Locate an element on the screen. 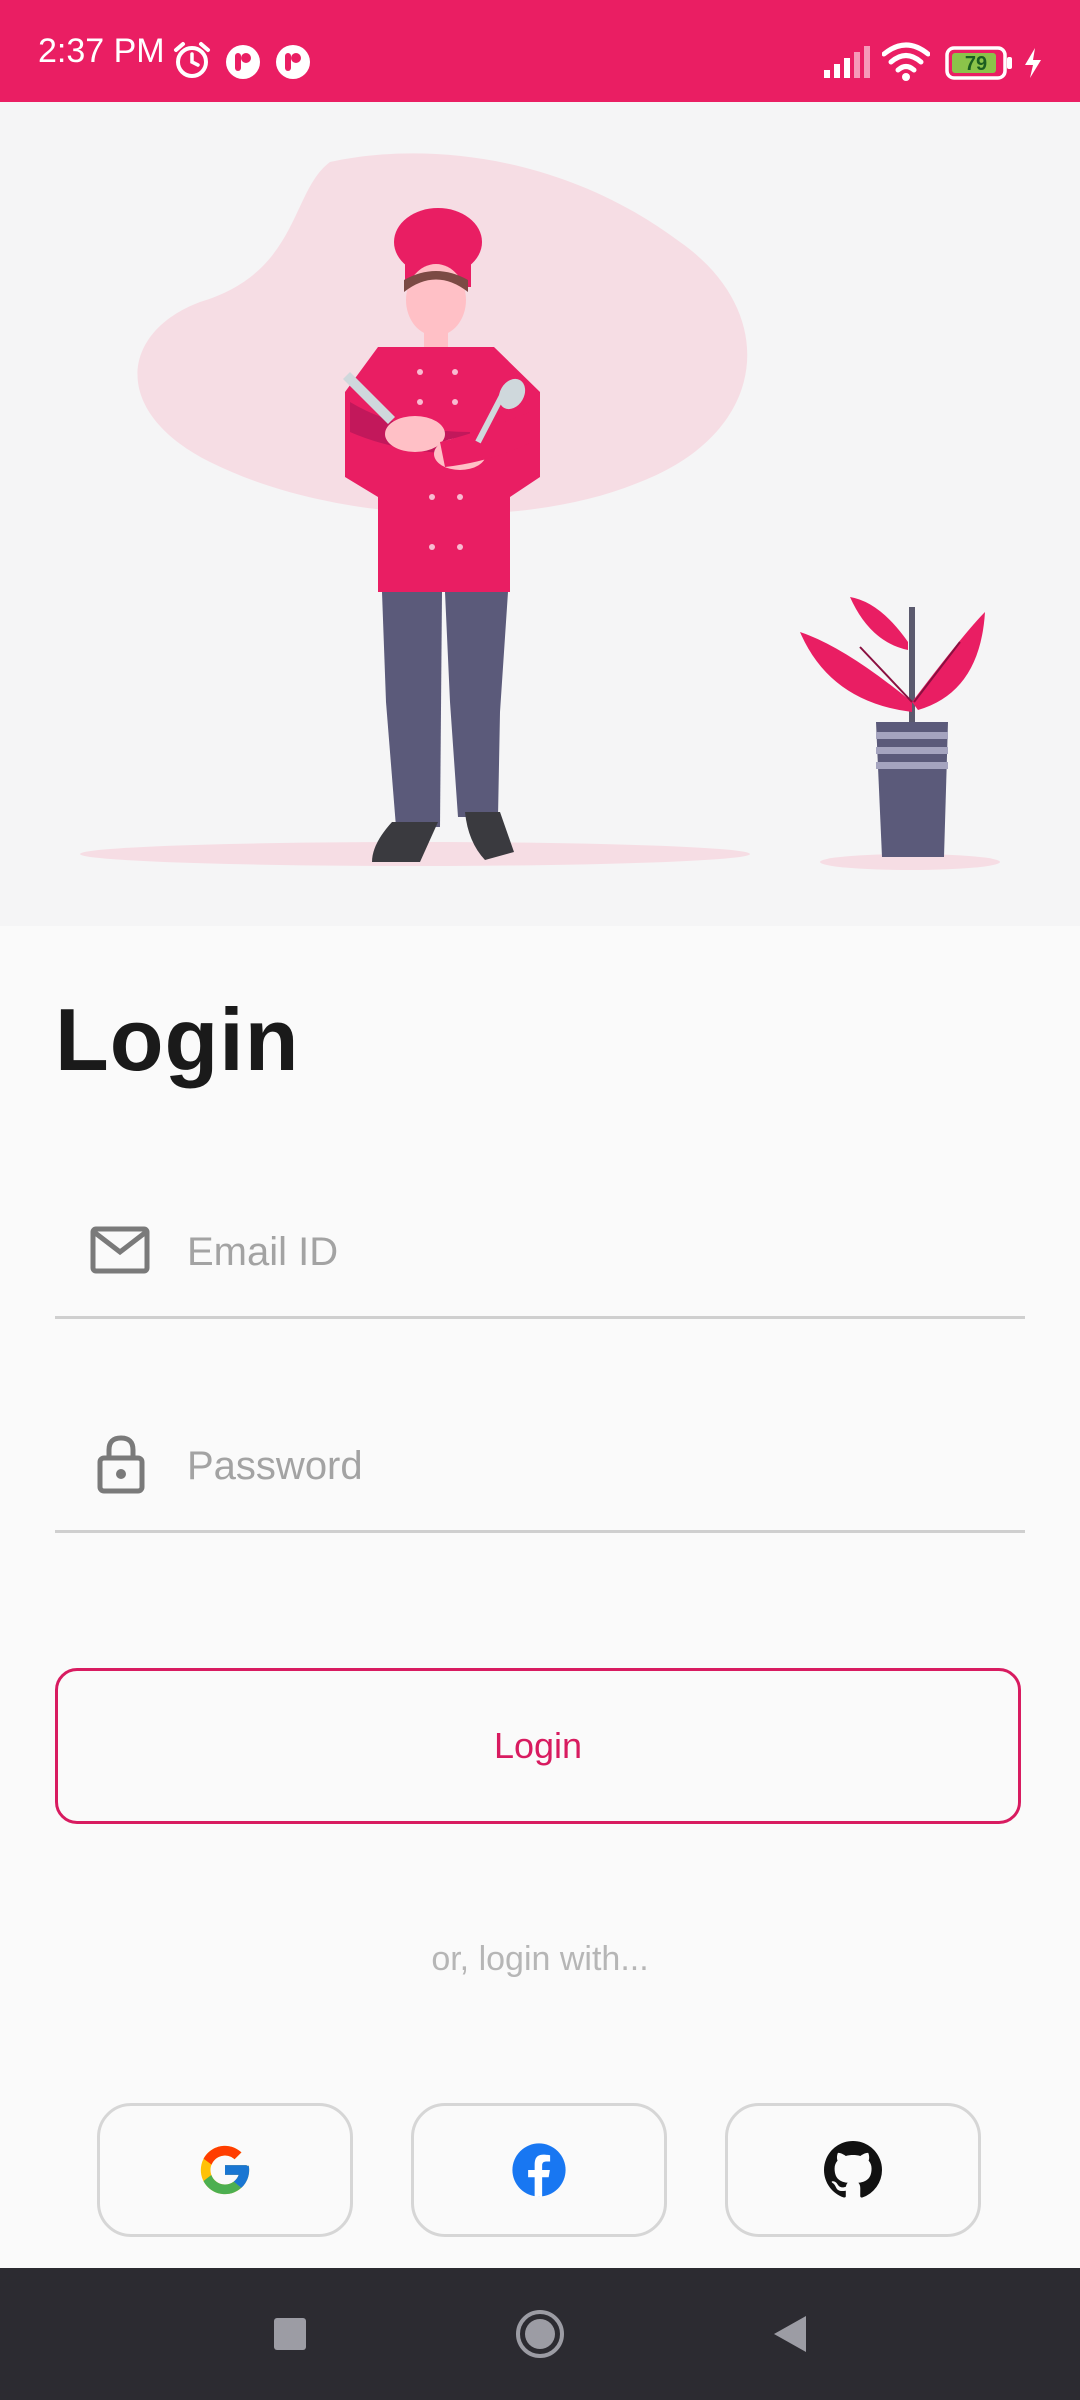 The image size is (1080, 2400). password-field is located at coordinates (540, 1471).